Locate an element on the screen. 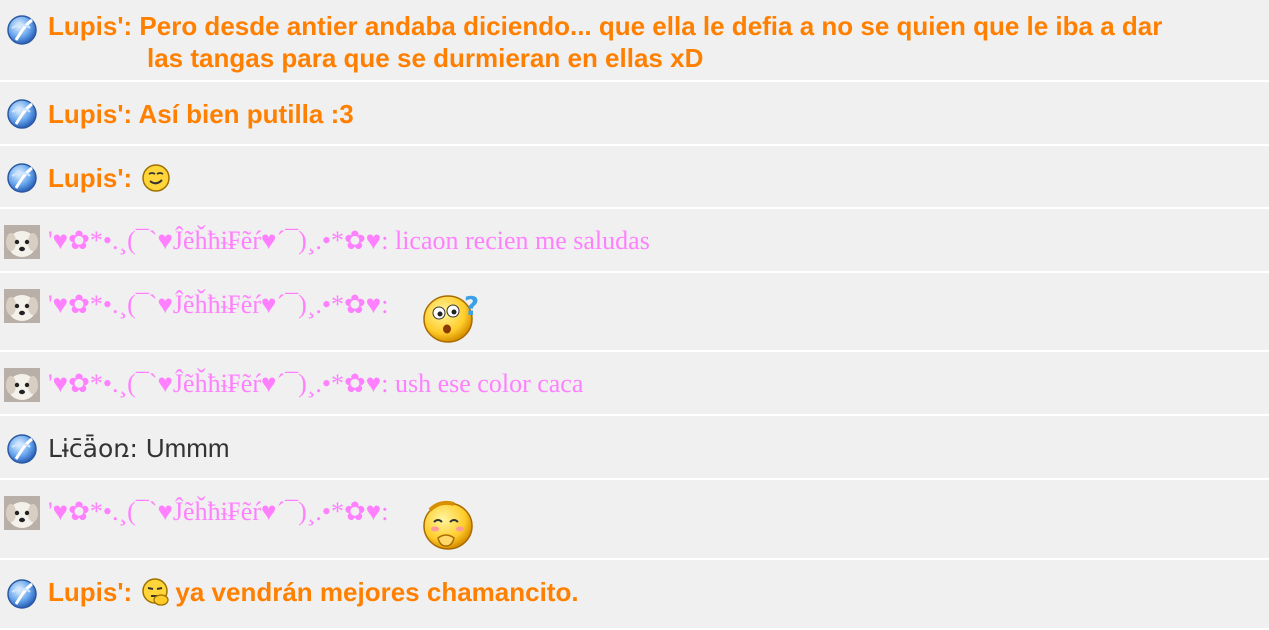  confused-question-emoticon: ? is located at coordinates (450, 319).